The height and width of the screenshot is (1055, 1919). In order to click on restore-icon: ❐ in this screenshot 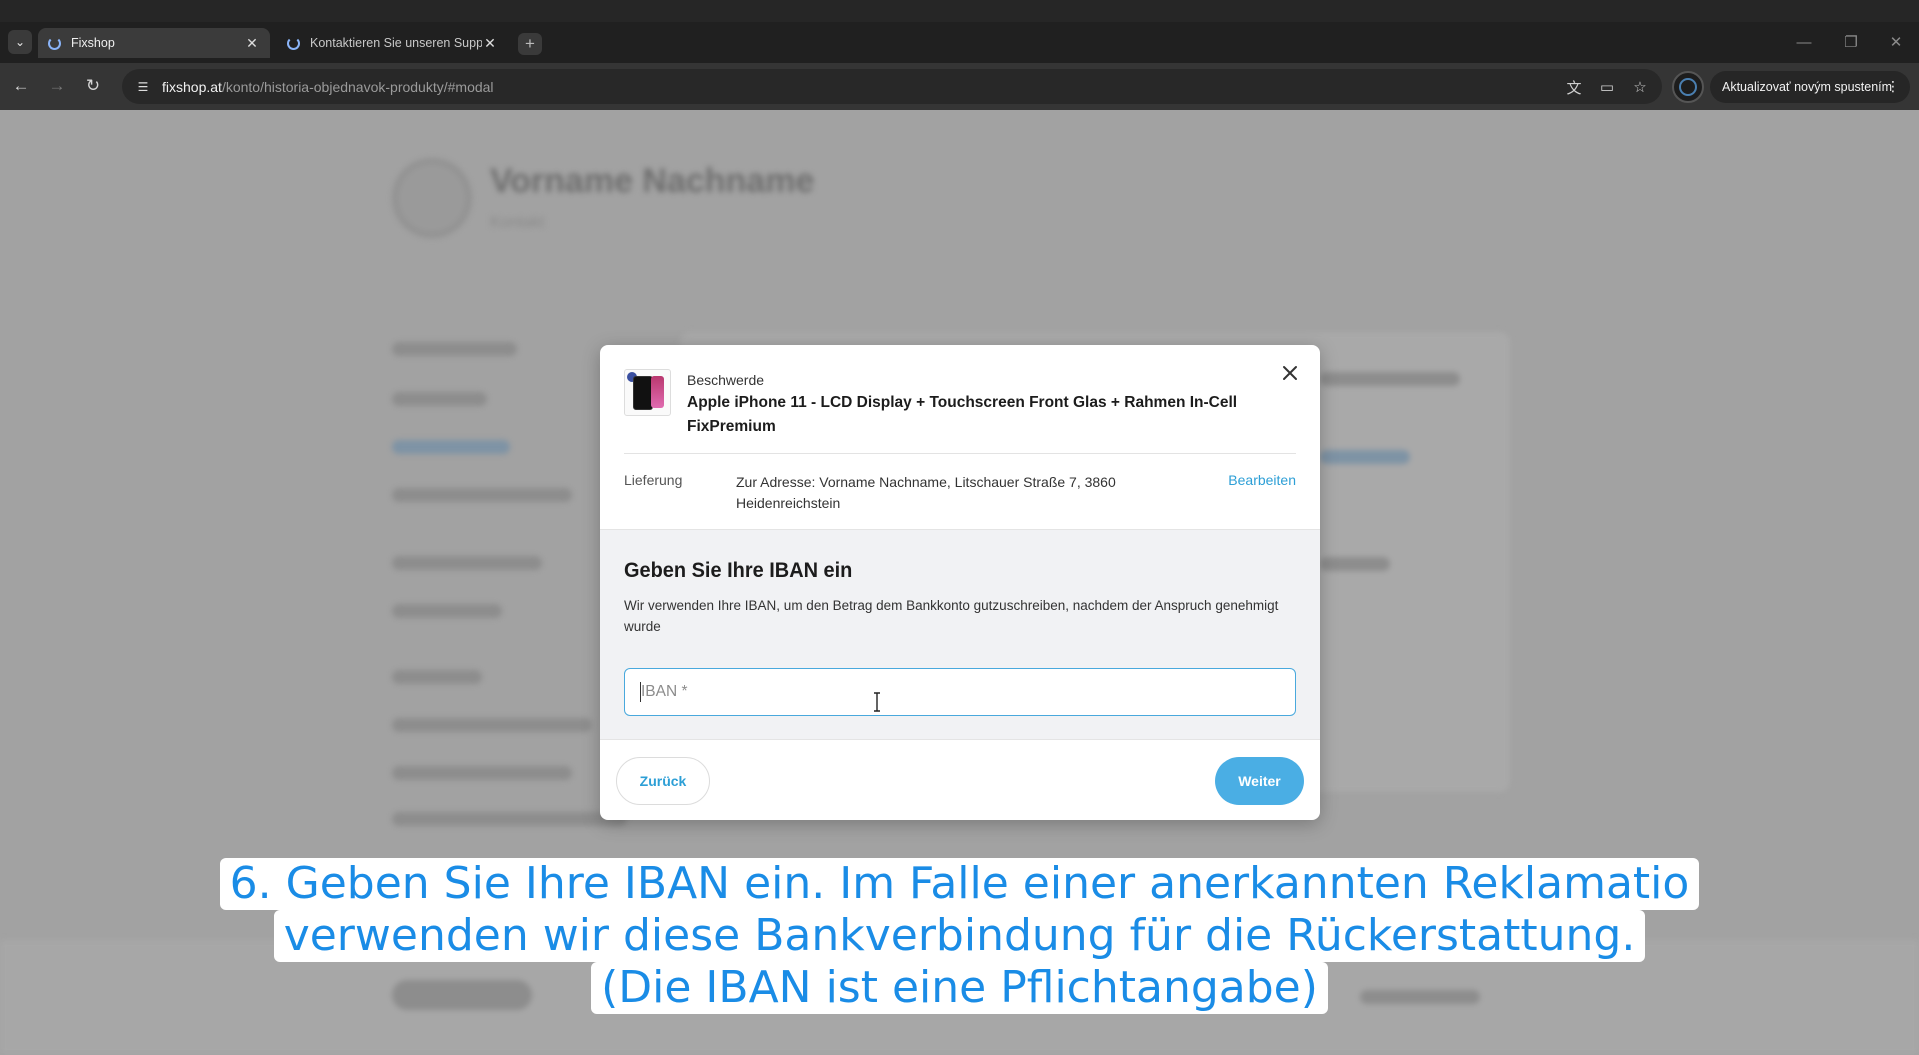, I will do `click(1851, 42)`.